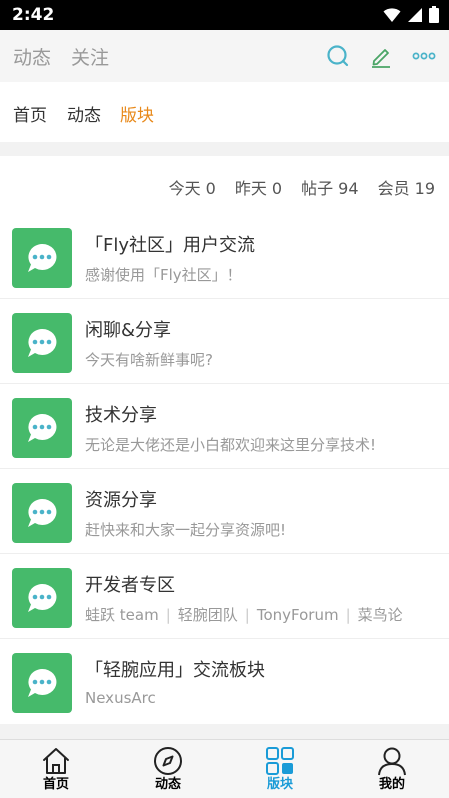 The height and width of the screenshot is (798, 449). I want to click on forum-desc: 感谢使用「Fly社区」！, so click(163, 275).